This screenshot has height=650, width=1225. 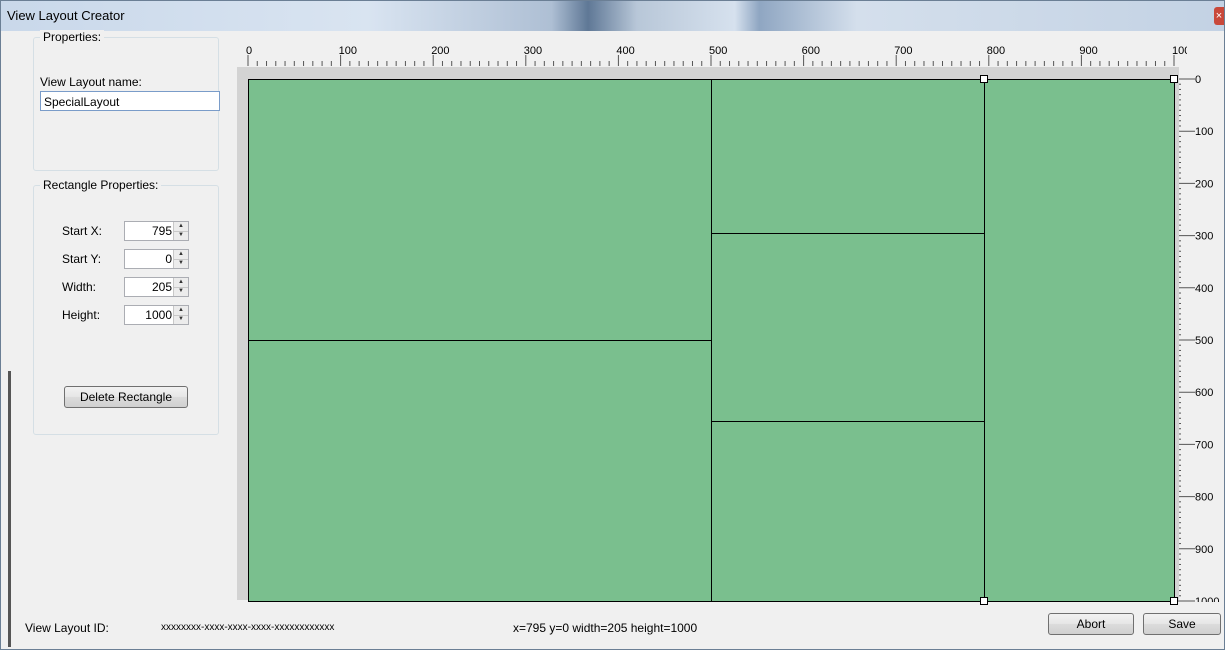 I want to click on rectangle-properties-group-title: Rectangle Properties:, so click(x=101, y=185).